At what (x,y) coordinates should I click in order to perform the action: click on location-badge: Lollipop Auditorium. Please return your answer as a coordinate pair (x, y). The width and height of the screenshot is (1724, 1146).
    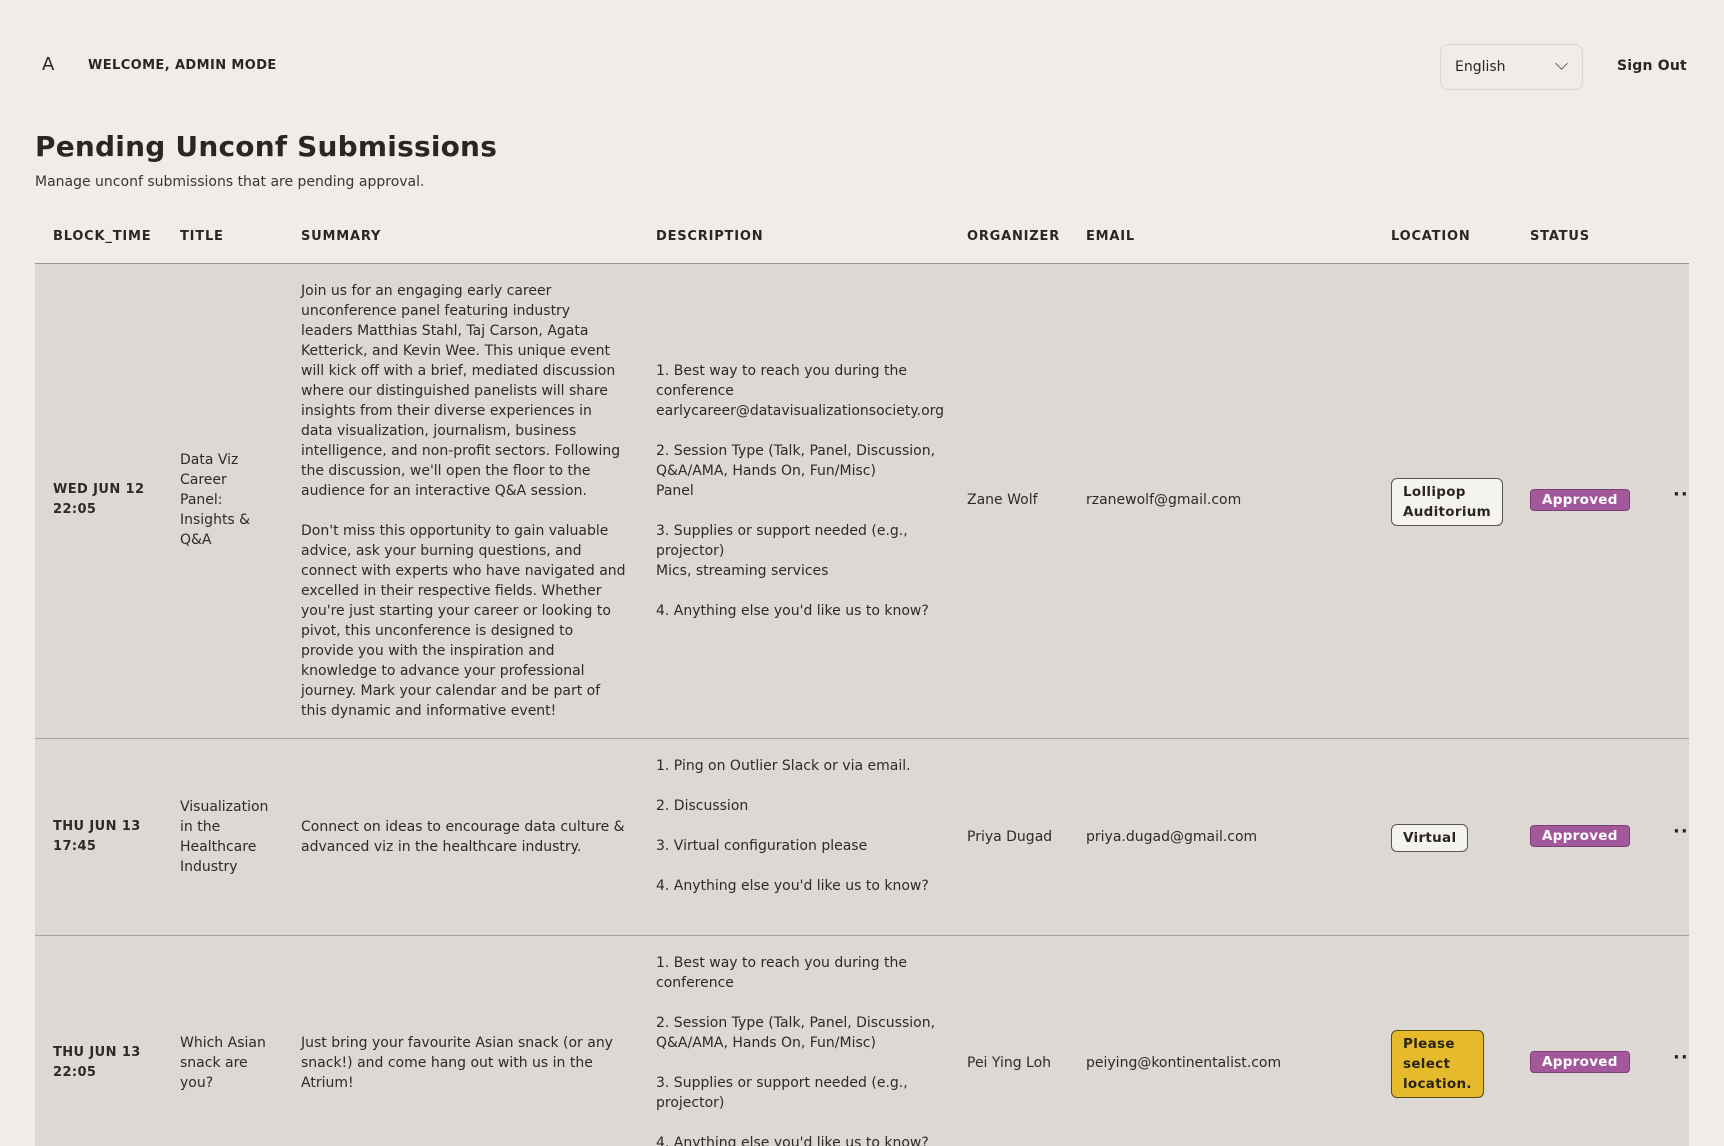
    Looking at the image, I should click on (1447, 502).